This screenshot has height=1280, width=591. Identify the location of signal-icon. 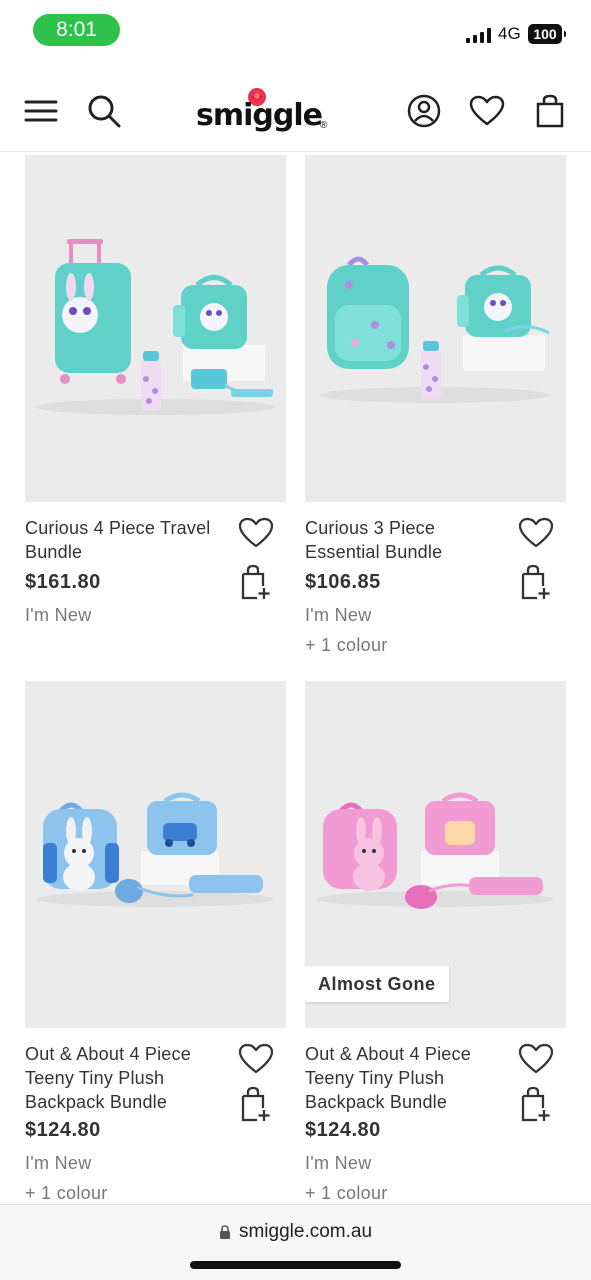
(478, 35).